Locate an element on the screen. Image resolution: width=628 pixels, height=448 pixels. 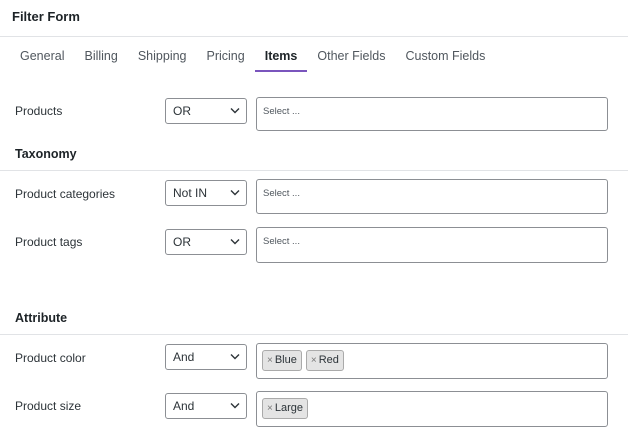
product-categories-operator-select: Not IN is located at coordinates (206, 193).